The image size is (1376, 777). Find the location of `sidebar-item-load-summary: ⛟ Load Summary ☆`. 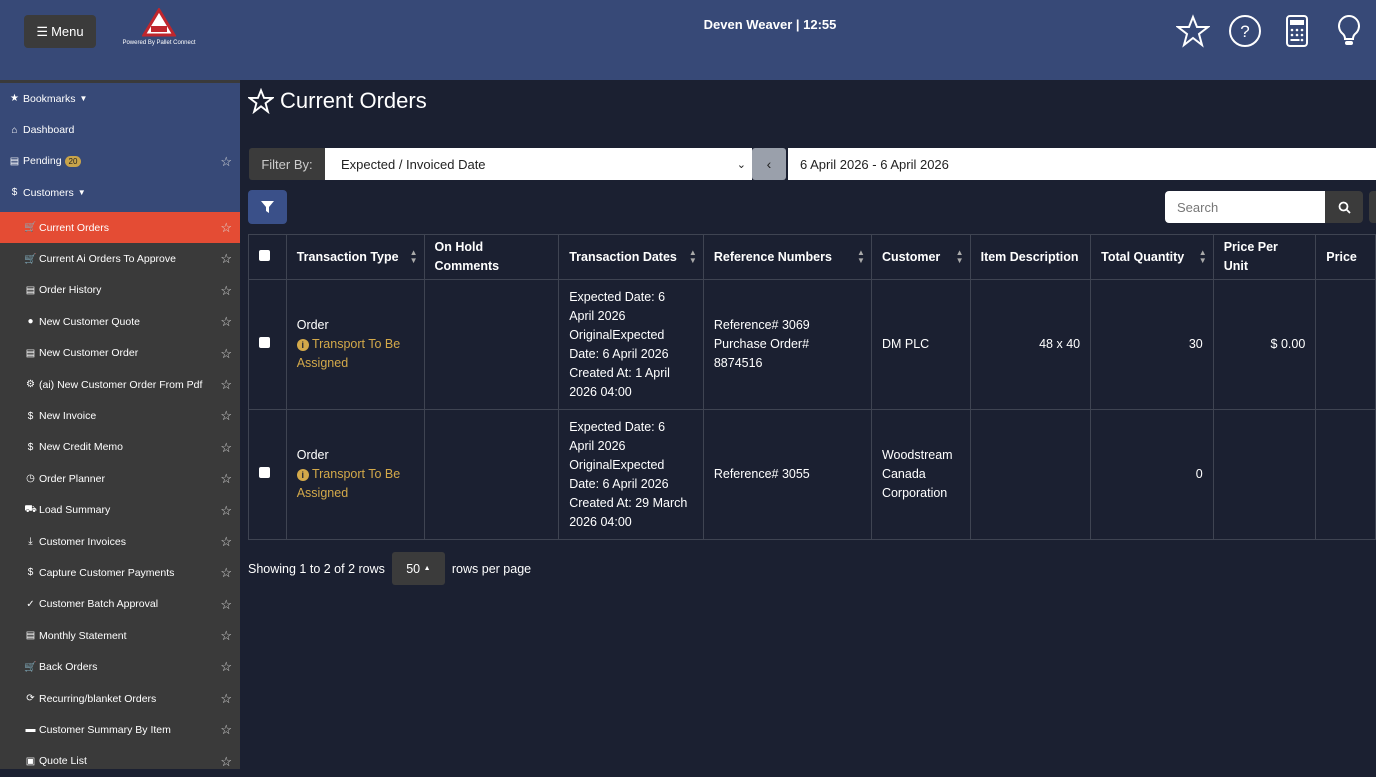

sidebar-item-load-summary: ⛟ Load Summary ☆ is located at coordinates (120, 510).